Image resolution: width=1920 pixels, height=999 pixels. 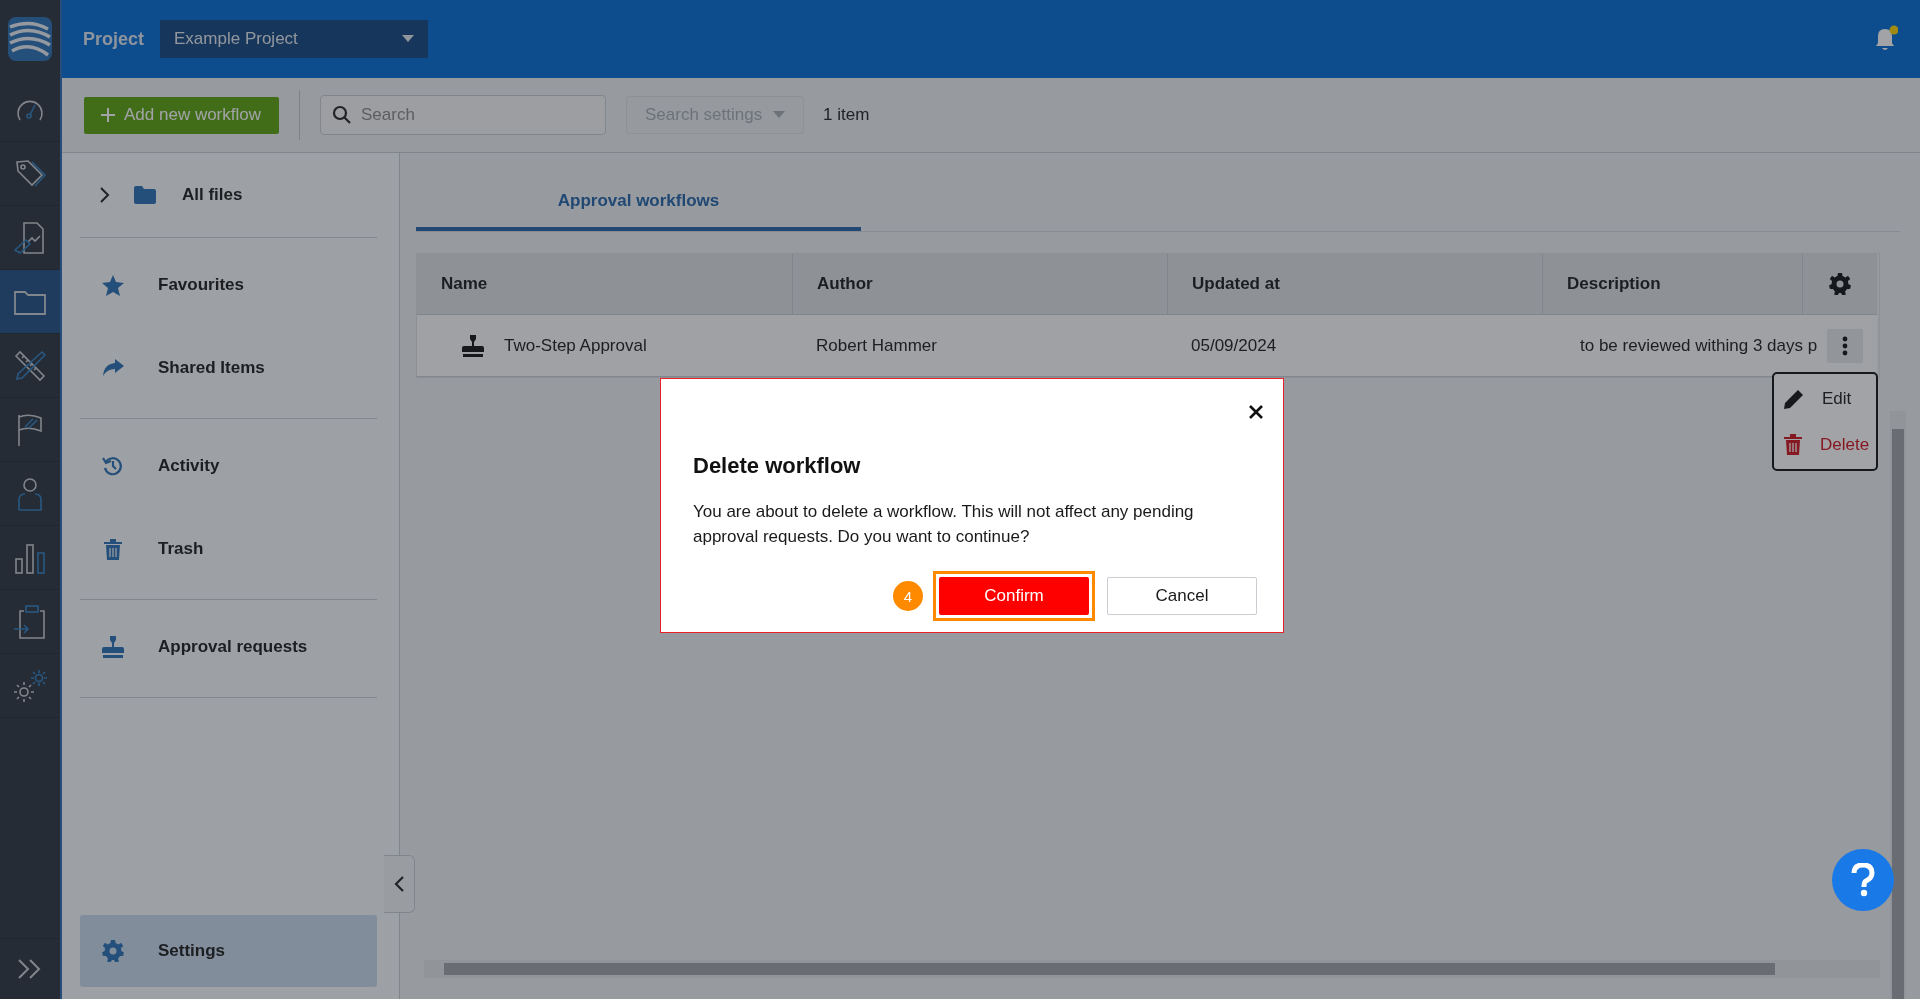 I want to click on sidebar-item: Trash, so click(x=228, y=549).